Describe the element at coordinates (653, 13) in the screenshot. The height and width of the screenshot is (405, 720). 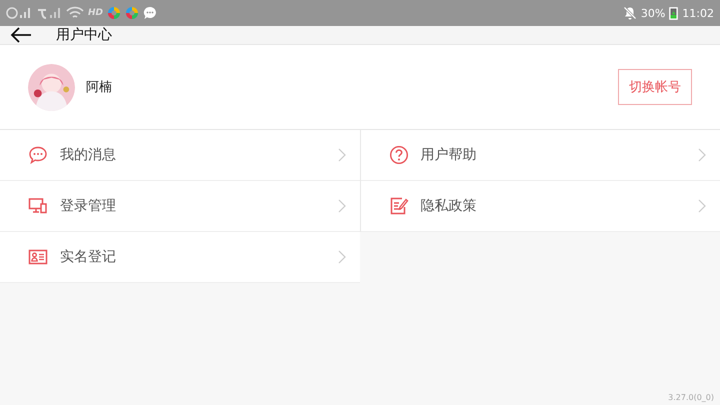
I see `battery-percent: 30%` at that location.